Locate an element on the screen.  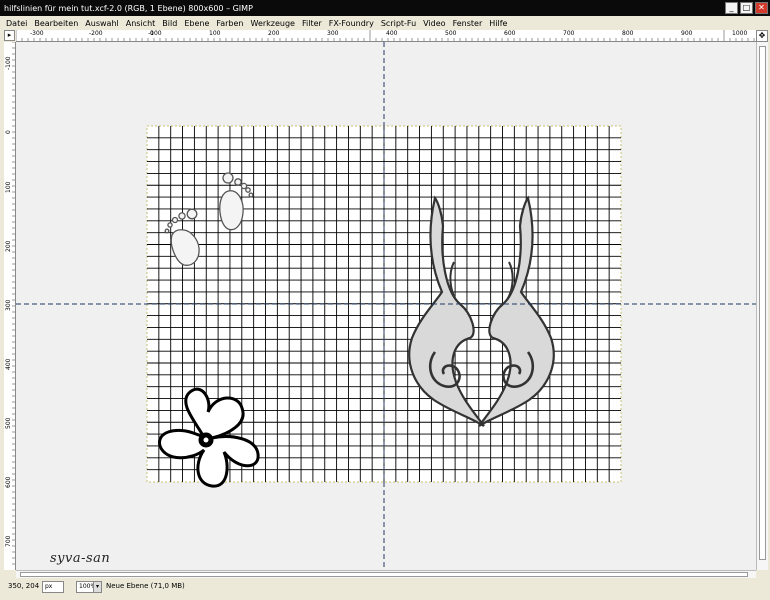
menu-farben: Farben is located at coordinates (229, 23).